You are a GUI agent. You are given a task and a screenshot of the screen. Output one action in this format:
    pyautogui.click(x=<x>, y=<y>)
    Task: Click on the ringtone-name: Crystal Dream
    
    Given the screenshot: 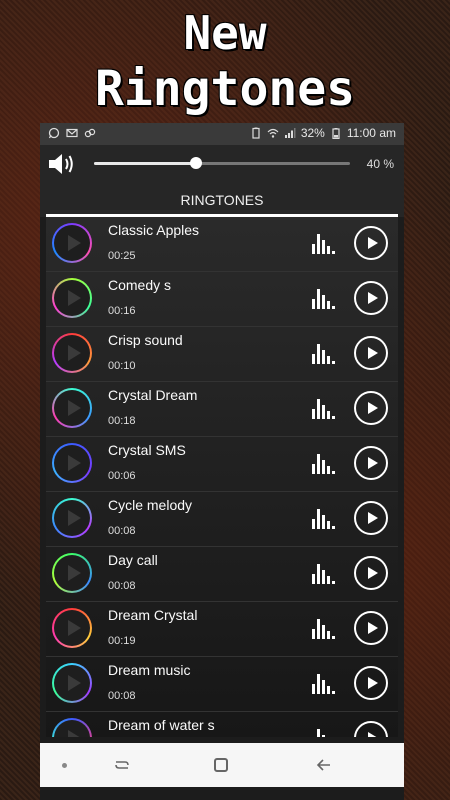 What is the action you would take?
    pyautogui.click(x=153, y=395)
    